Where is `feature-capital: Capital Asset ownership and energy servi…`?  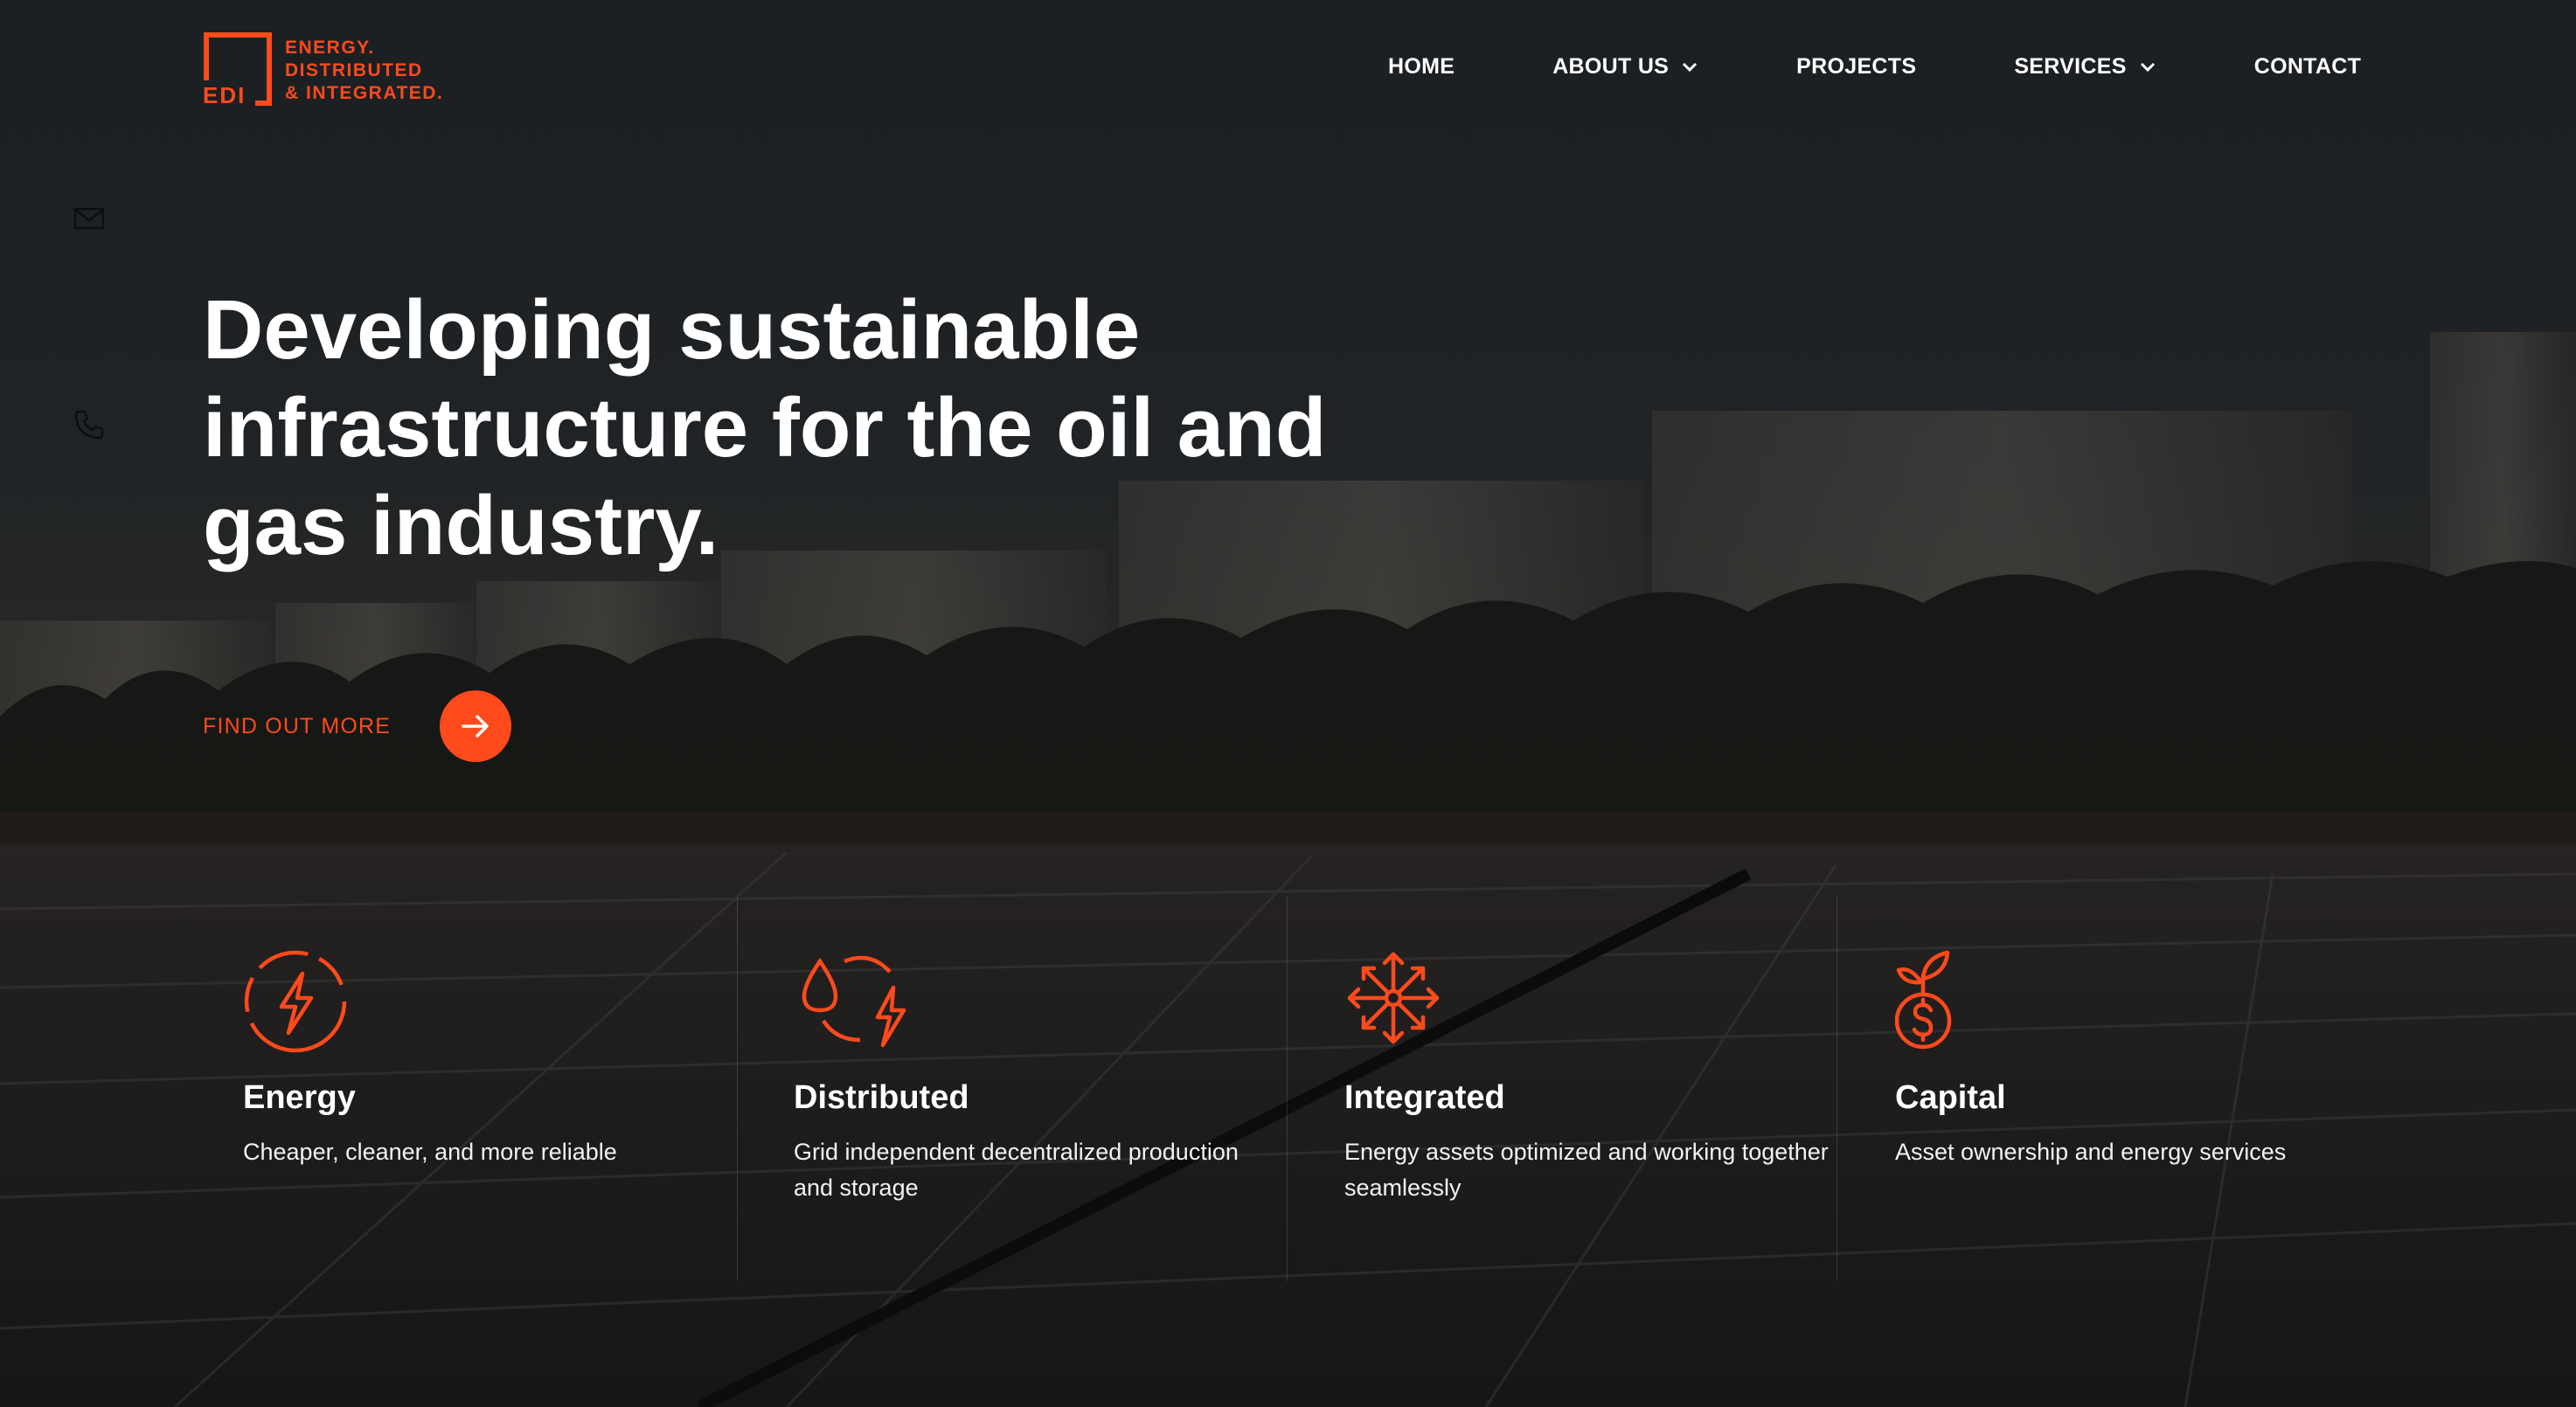
feature-capital: Capital Asset ownership and energy servi… is located at coordinates (2140, 1059).